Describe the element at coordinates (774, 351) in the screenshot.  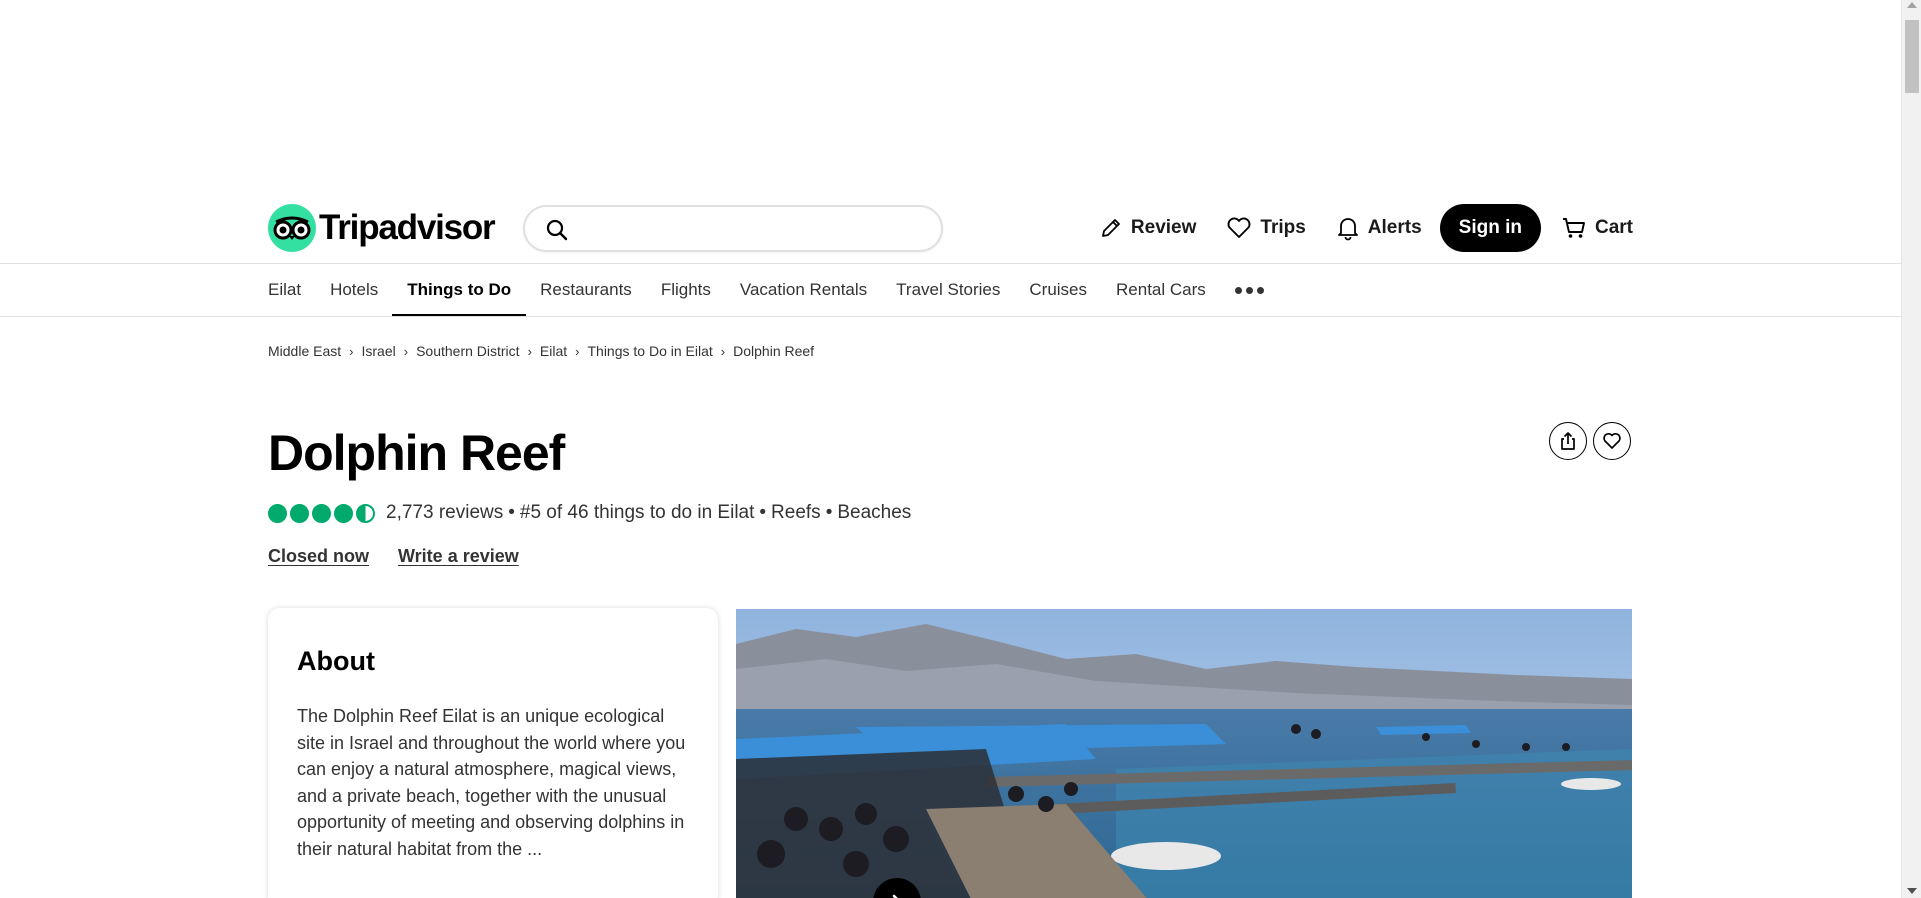
I see `breadcrumb-current: Dolphin Reef` at that location.